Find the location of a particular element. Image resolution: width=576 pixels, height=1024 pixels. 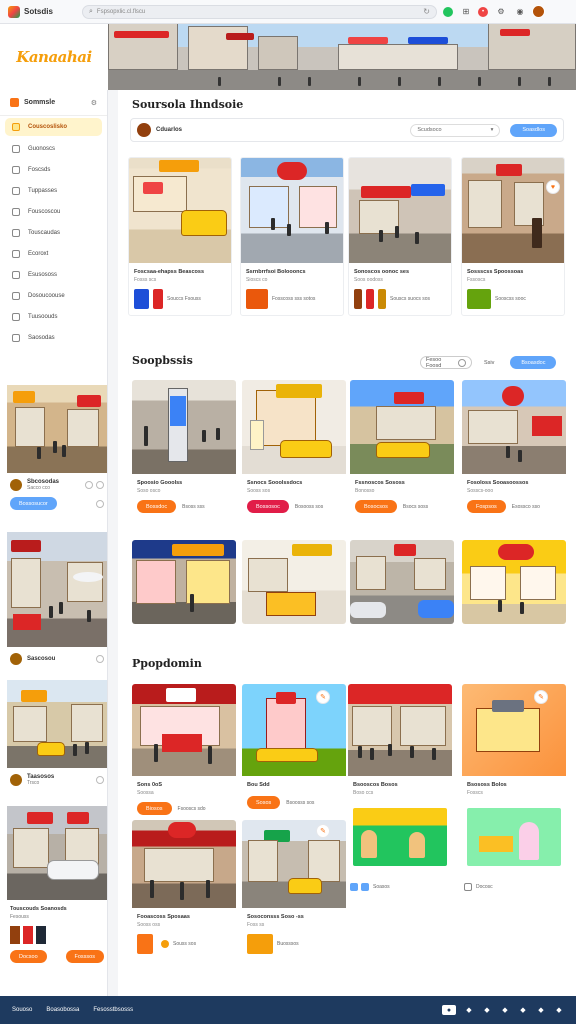

mail-icon: ◆ is located at coordinates (559, 1010).